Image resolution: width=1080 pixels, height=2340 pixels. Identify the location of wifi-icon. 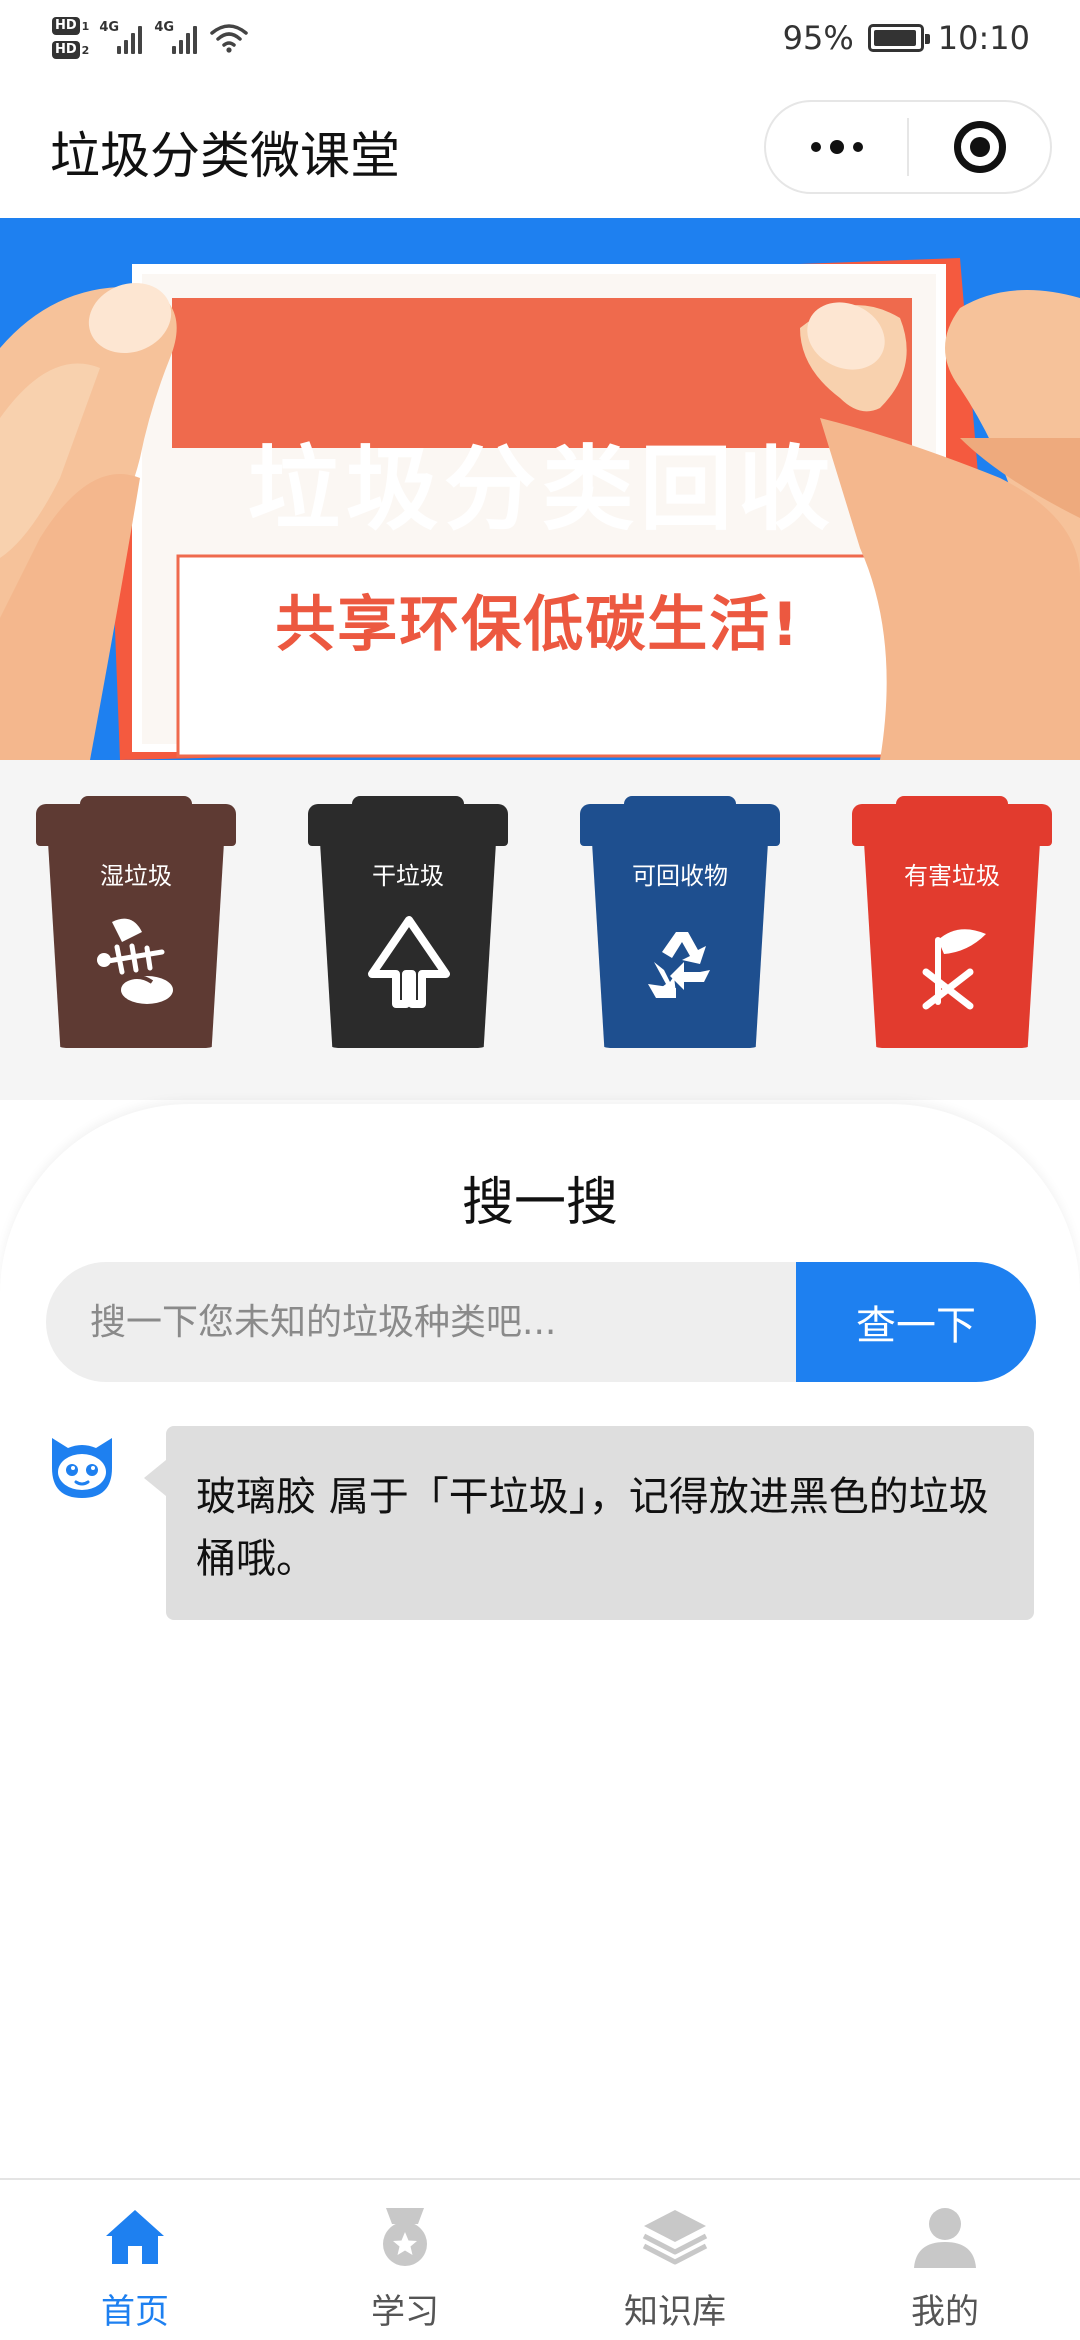
(229, 38).